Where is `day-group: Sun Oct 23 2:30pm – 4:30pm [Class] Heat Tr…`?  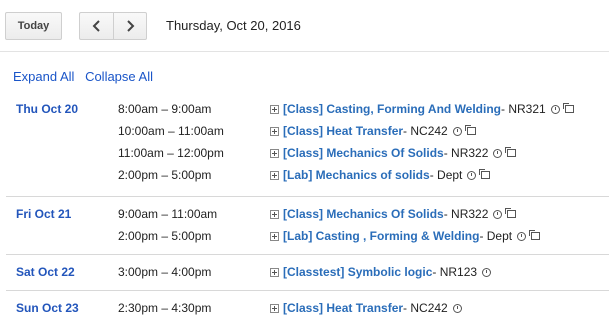
day-group: Sun Oct 23 2:30pm – 4:30pm [Class] Heat Tr… is located at coordinates (307, 306).